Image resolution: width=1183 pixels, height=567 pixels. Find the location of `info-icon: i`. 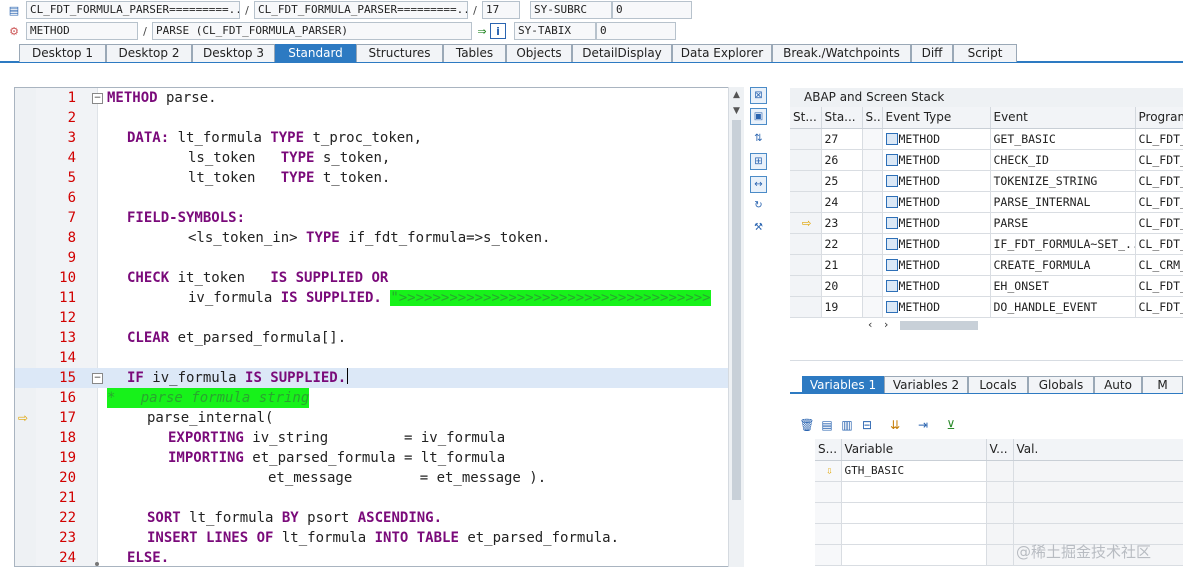

info-icon: i is located at coordinates (498, 31).